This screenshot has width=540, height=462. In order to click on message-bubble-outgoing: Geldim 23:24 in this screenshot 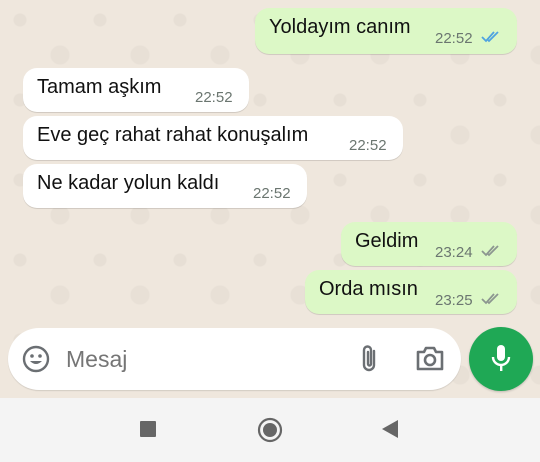, I will do `click(429, 244)`.